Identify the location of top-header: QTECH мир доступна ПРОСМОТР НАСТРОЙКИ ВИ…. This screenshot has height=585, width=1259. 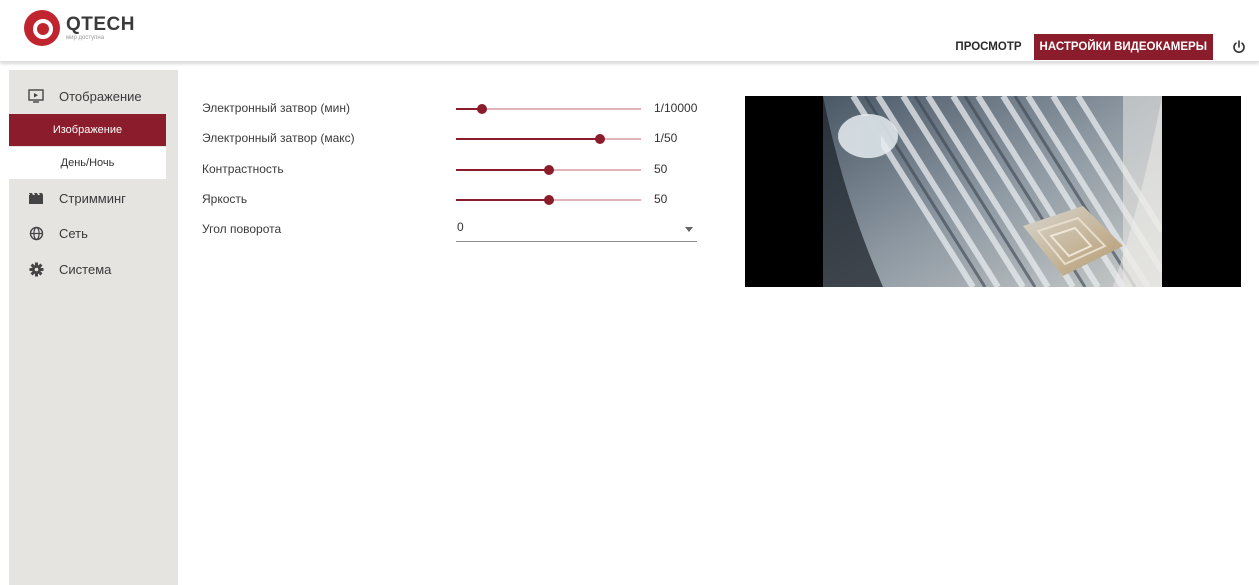
(629, 31).